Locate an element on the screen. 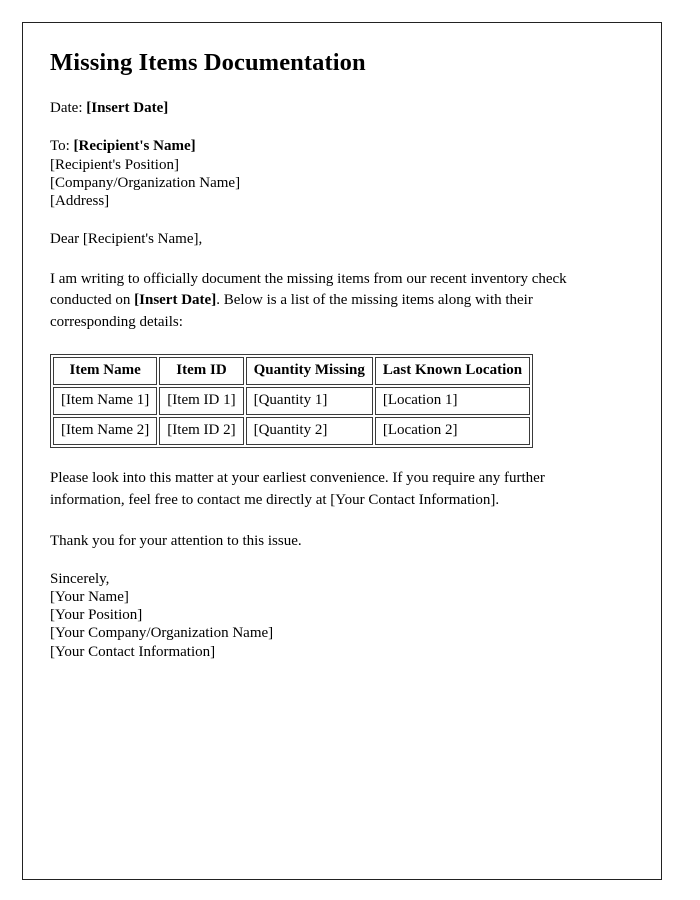 The image size is (700, 900). cell-item-id: [Item ID 2] is located at coordinates (201, 430).